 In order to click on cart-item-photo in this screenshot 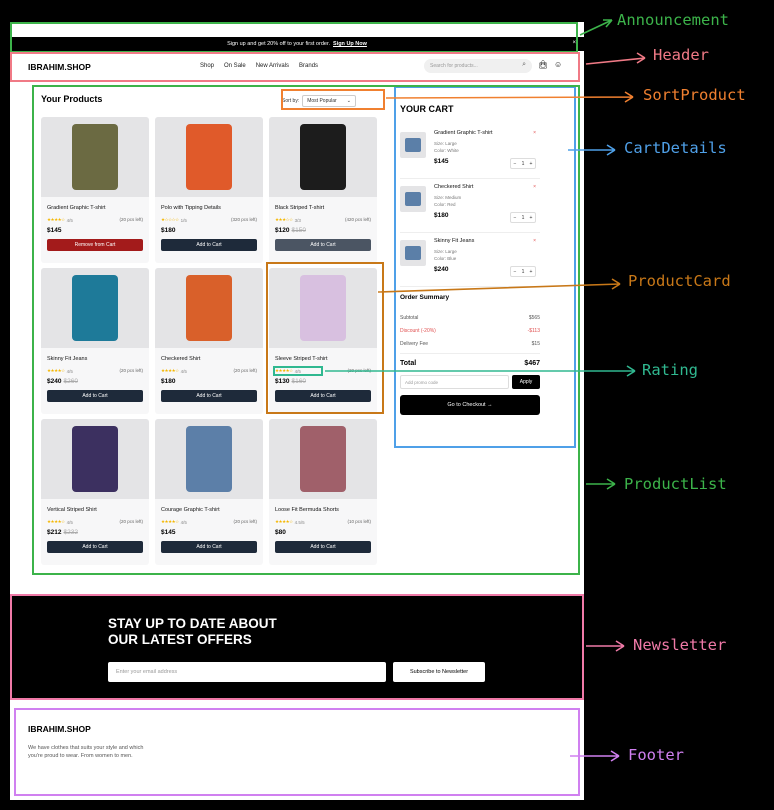, I will do `click(413, 145)`.